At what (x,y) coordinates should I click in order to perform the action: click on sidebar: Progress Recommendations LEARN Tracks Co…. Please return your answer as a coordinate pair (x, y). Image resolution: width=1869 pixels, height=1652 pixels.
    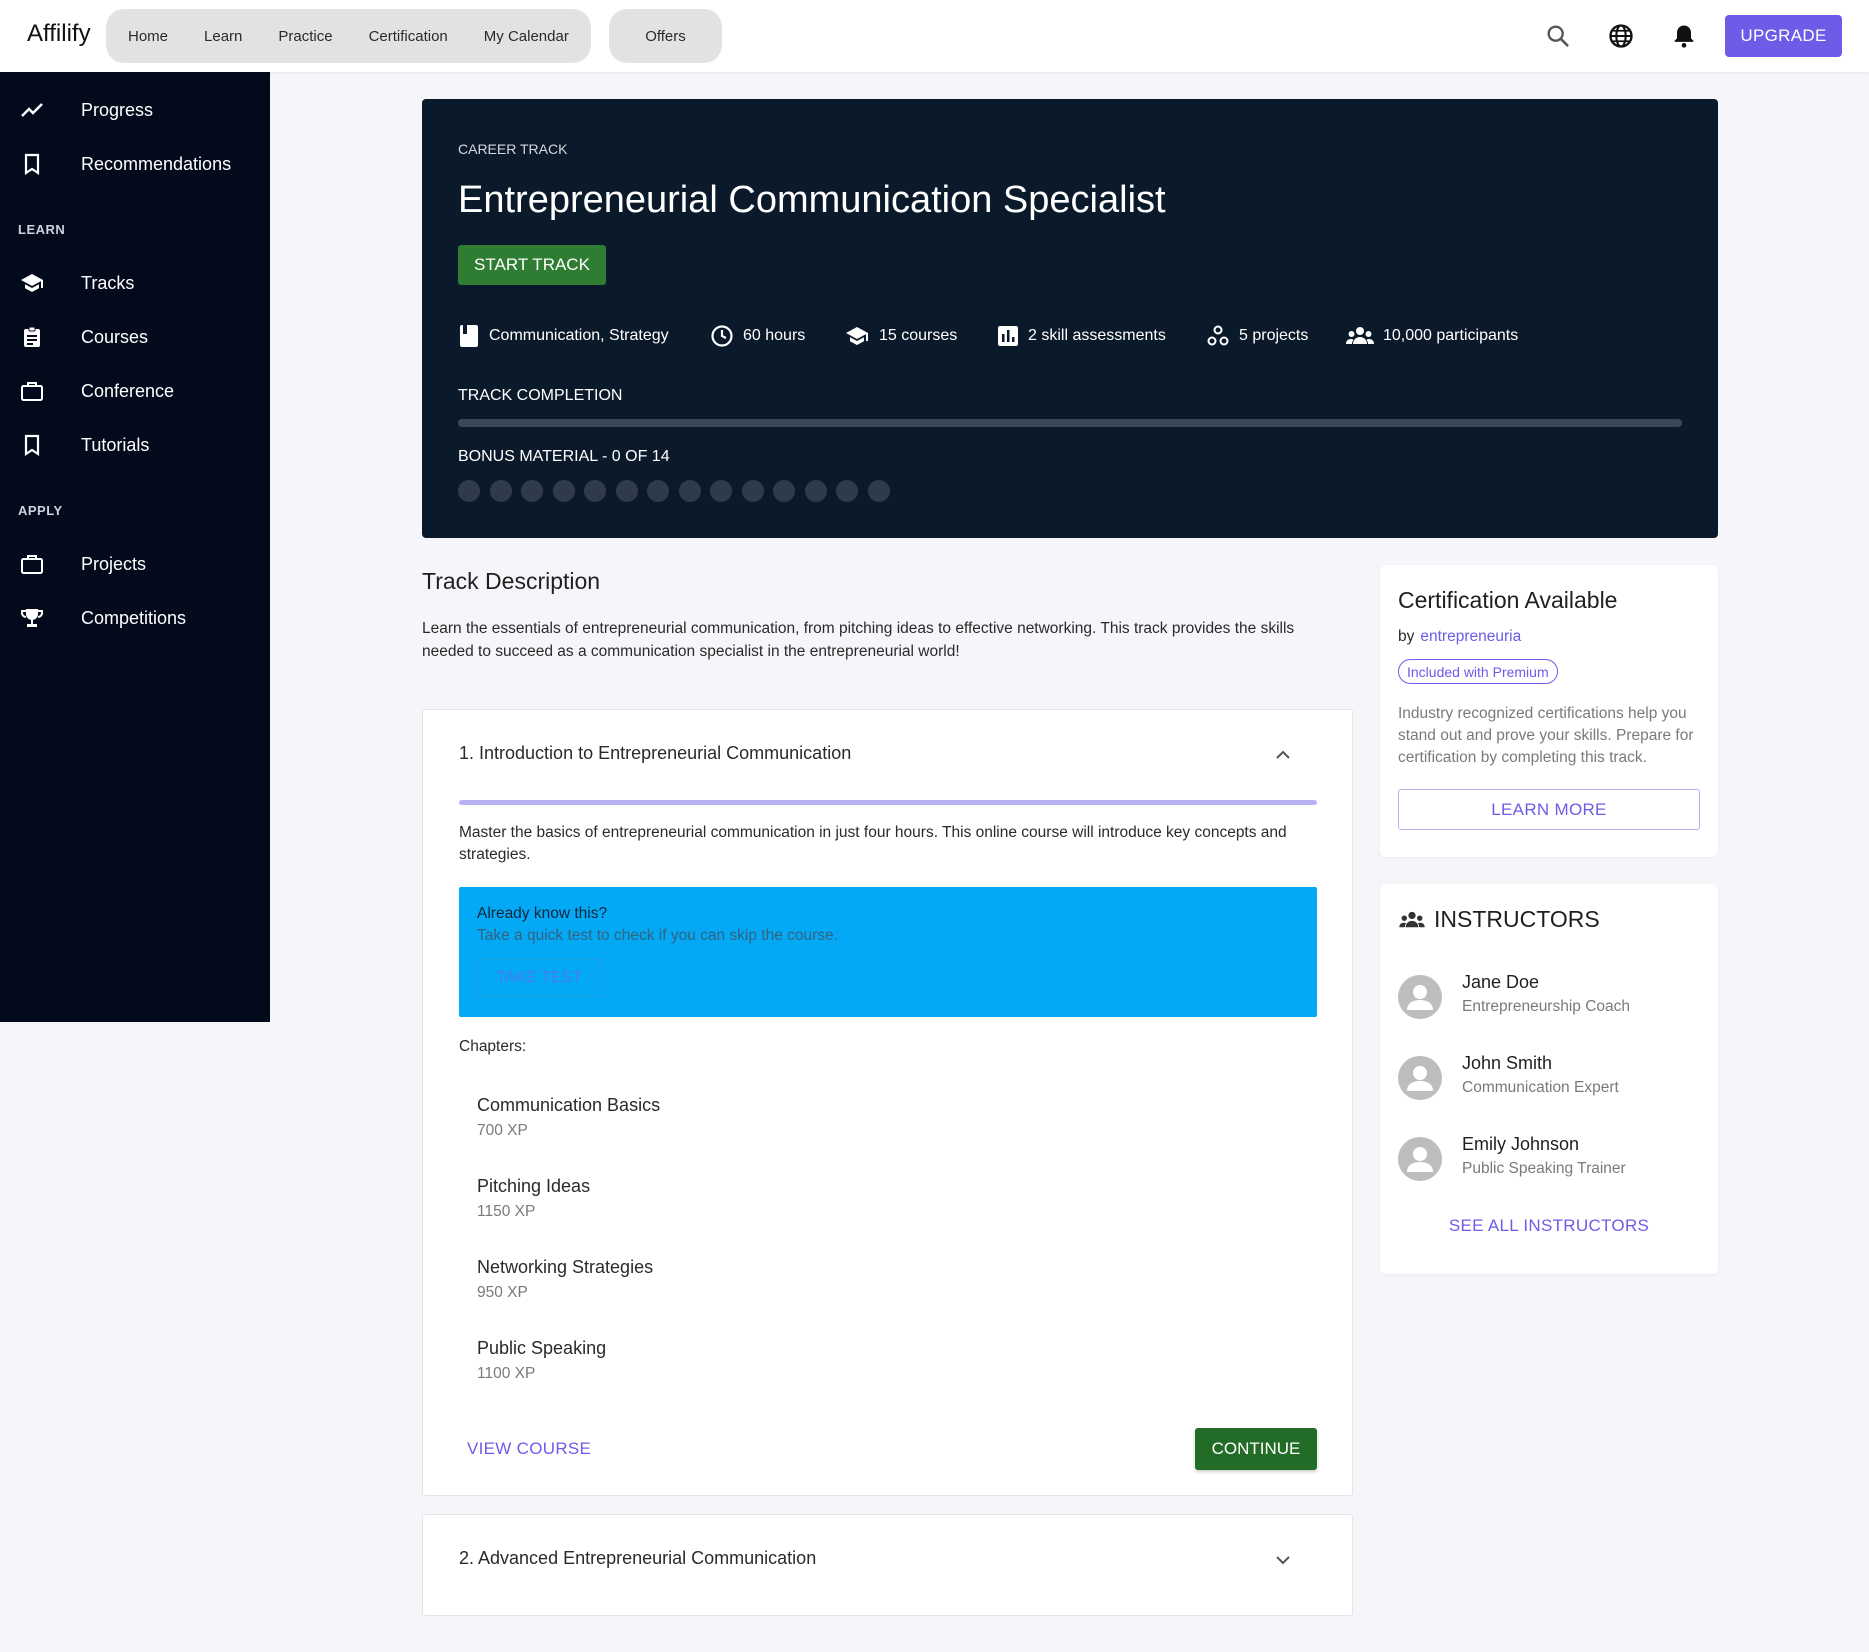
    Looking at the image, I should click on (135, 547).